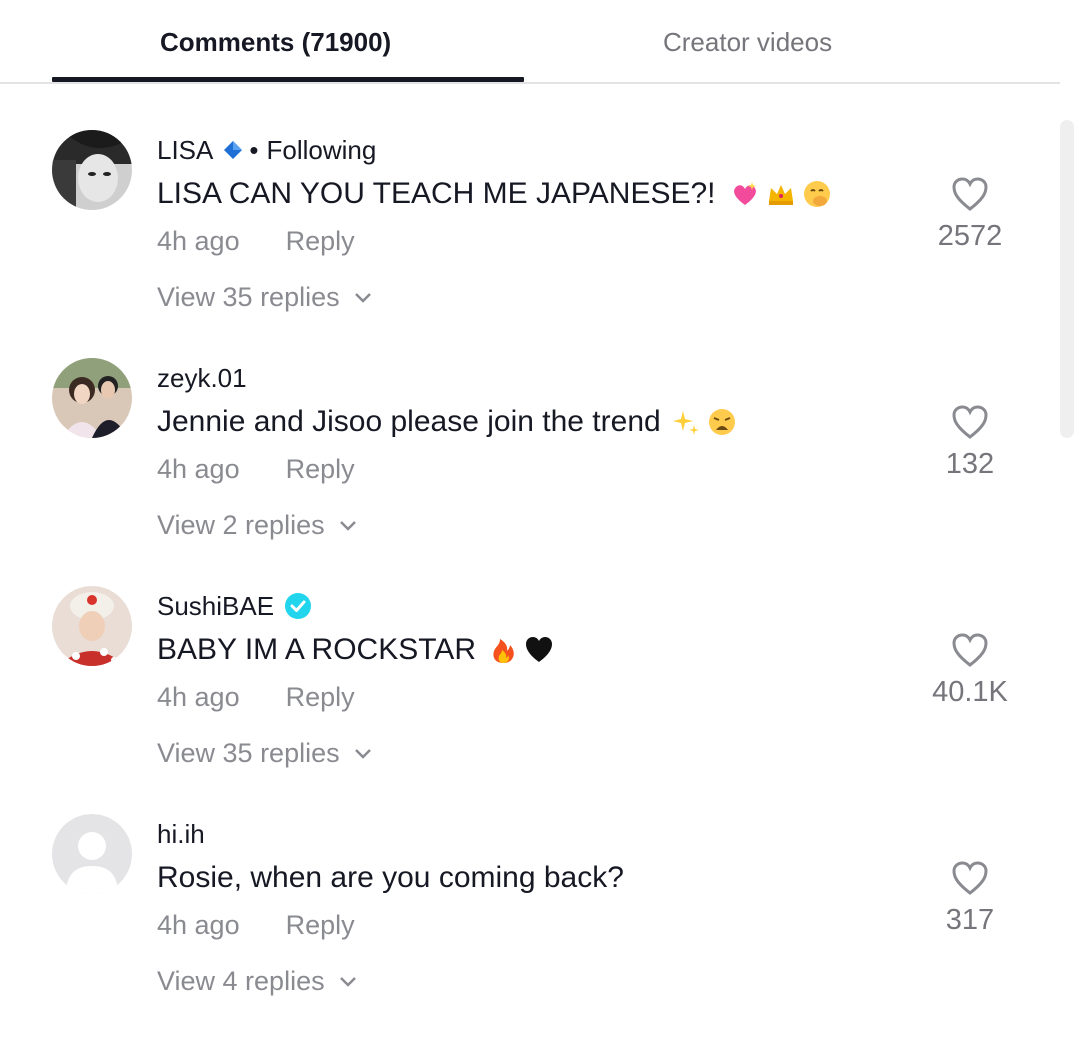 Image resolution: width=1074 pixels, height=1042 pixels. What do you see at coordinates (970, 692) in the screenshot?
I see `like-count: 40.1K` at bounding box center [970, 692].